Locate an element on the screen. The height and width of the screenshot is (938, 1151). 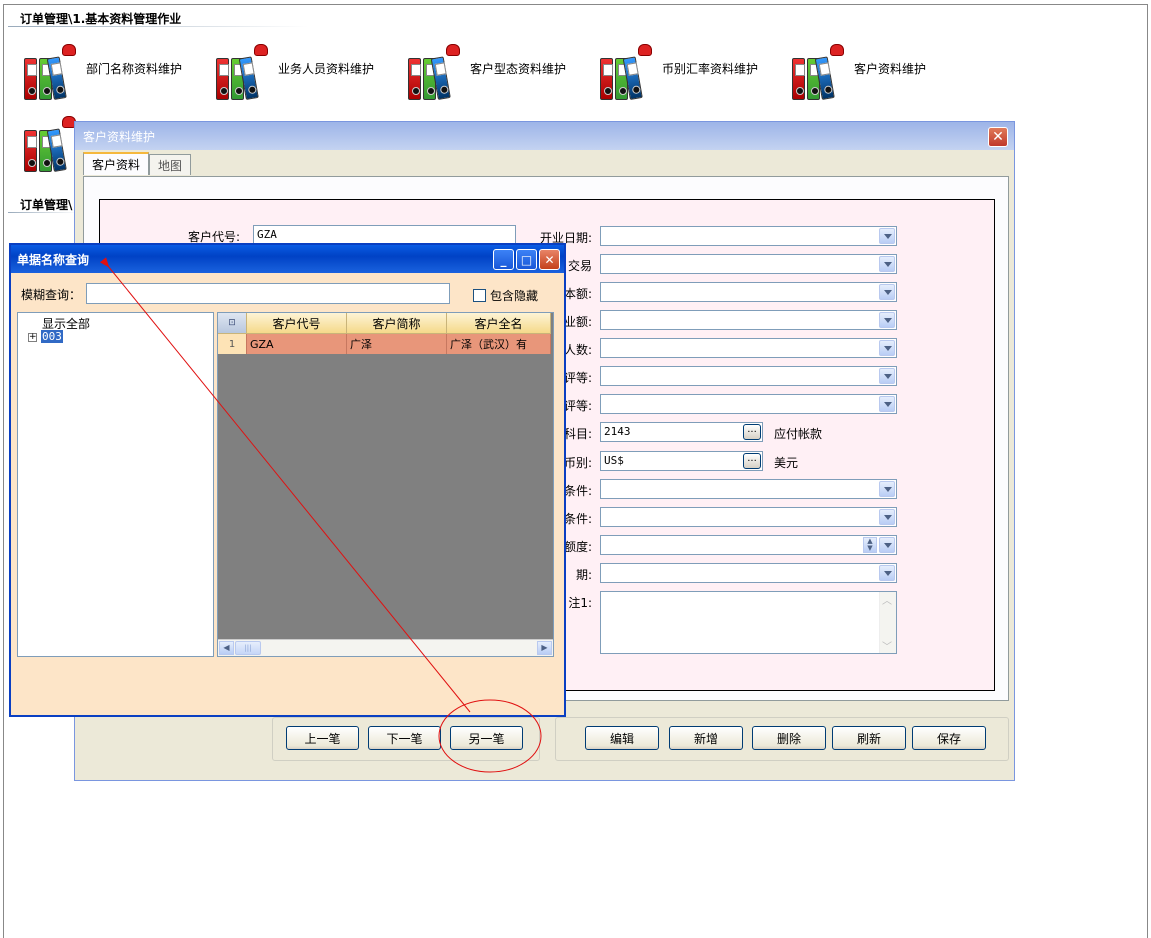
grip-icon: ||| is located at coordinates (248, 648).